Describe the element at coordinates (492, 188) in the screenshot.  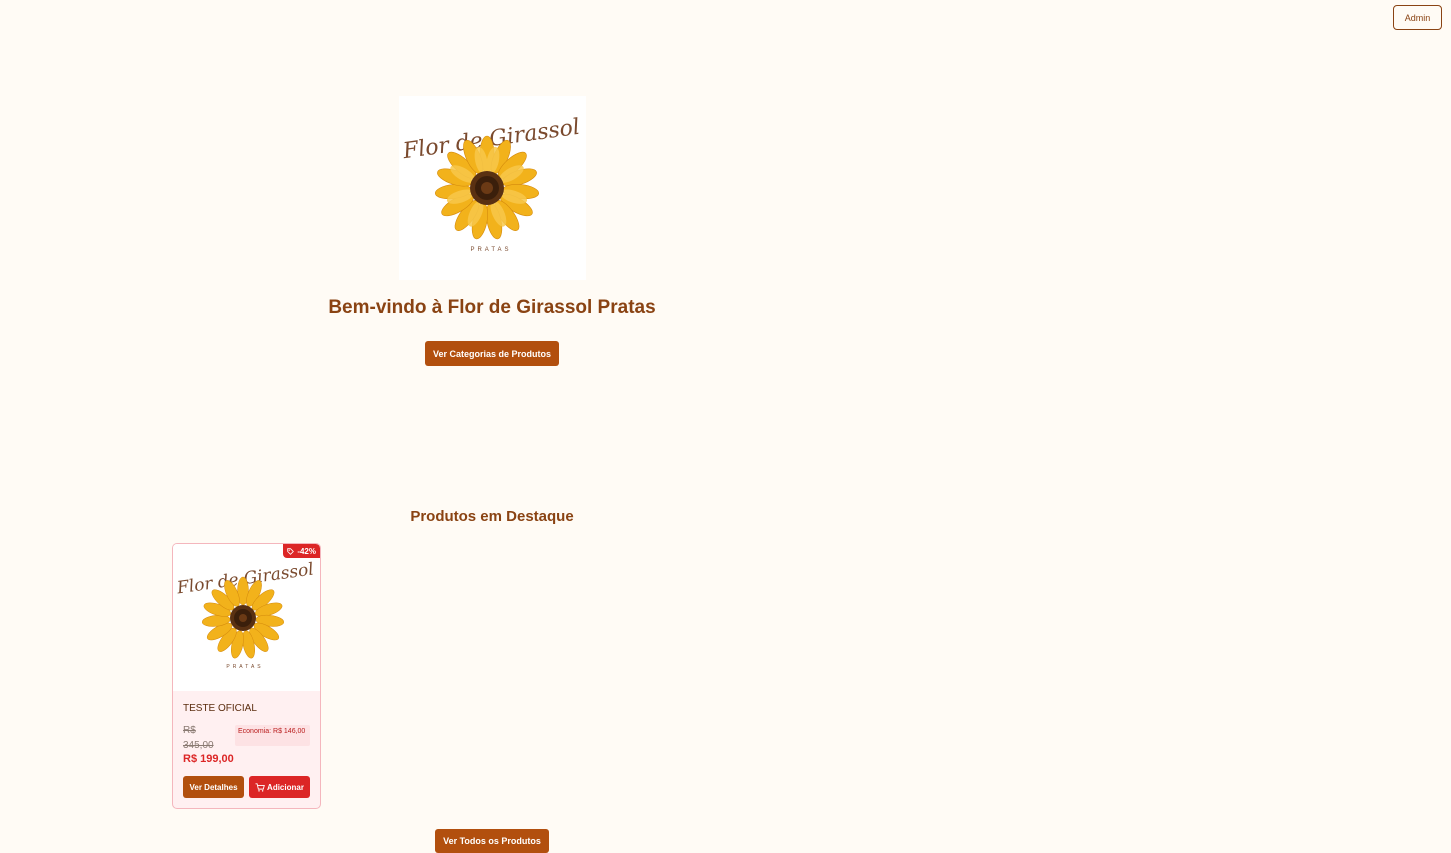
I see `brand-logo: Flor de Girassol PRATAS` at that location.